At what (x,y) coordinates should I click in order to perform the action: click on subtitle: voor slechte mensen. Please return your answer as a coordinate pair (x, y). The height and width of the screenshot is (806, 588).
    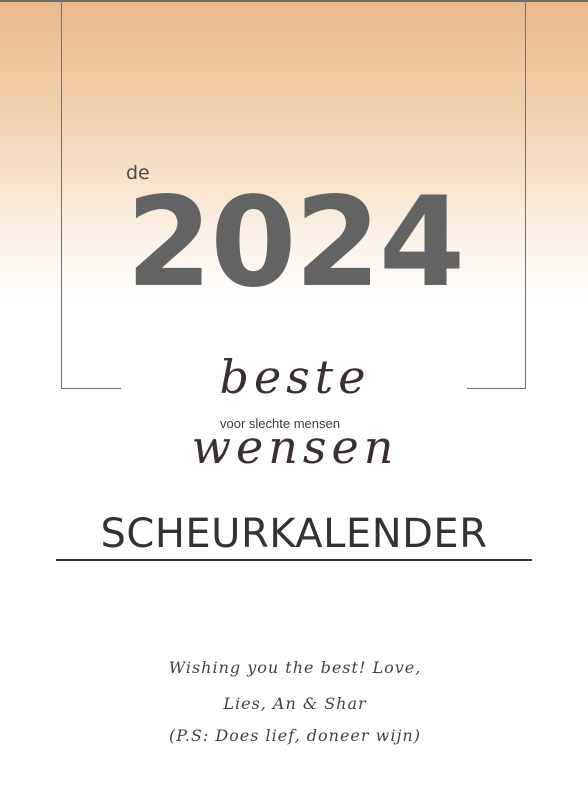
    Looking at the image, I should click on (280, 423).